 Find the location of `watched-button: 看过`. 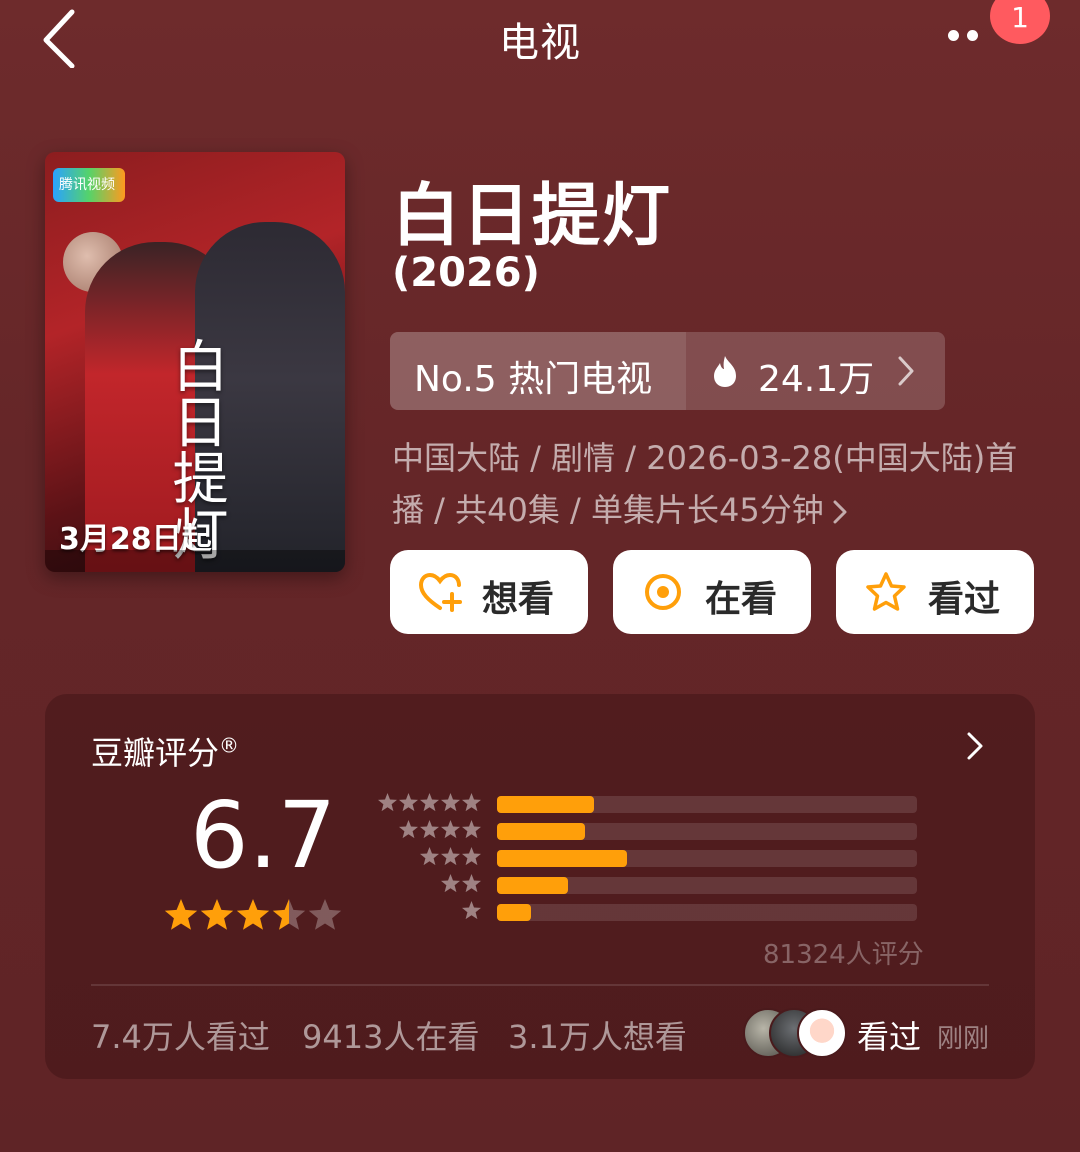

watched-button: 看过 is located at coordinates (935, 592).